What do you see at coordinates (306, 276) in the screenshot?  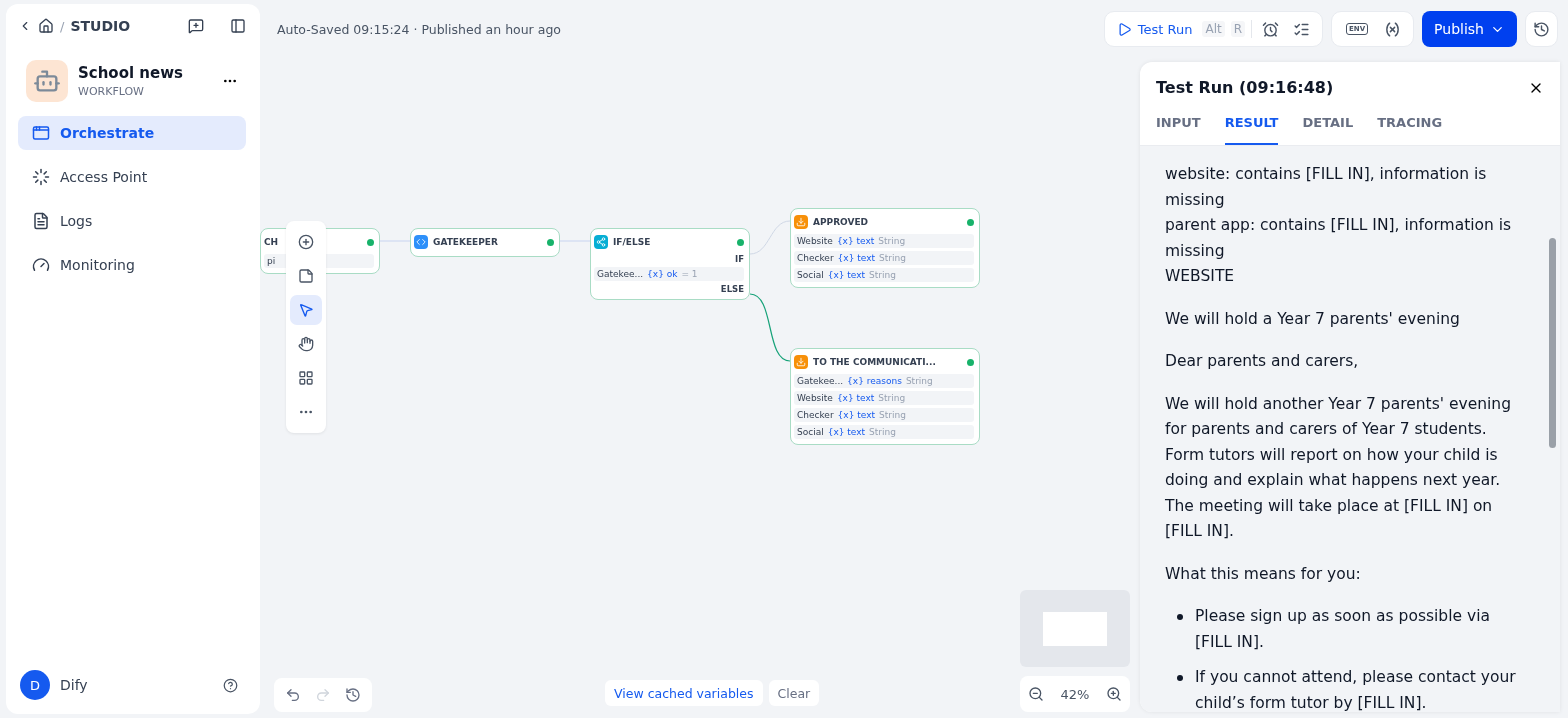 I see `note-icon` at bounding box center [306, 276].